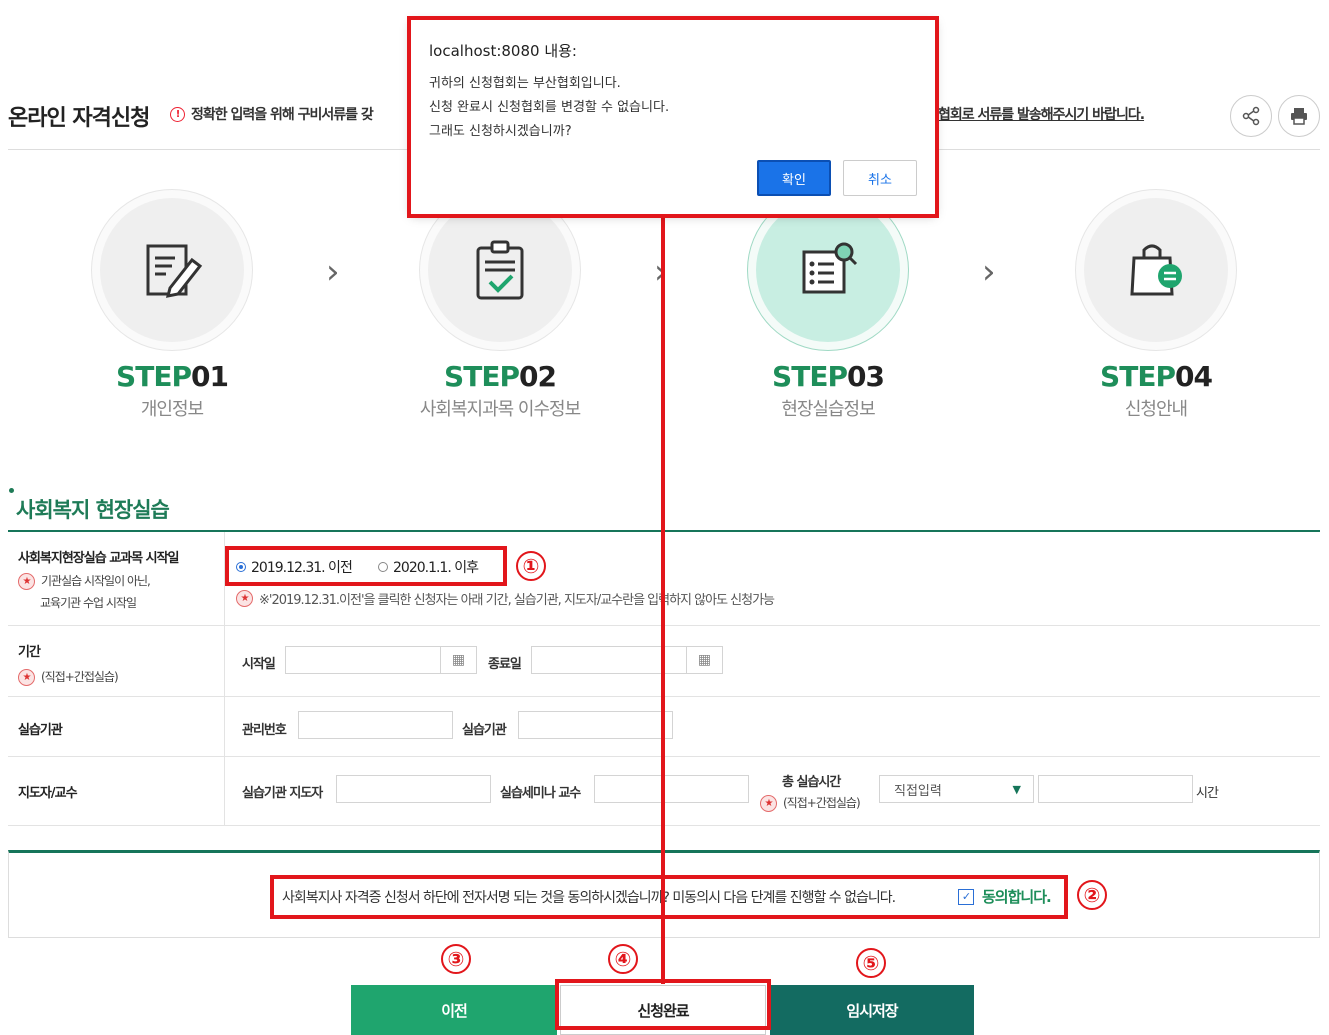  What do you see at coordinates (482, 376) in the screenshot?
I see `step-2-prefix: STEP` at bounding box center [482, 376].